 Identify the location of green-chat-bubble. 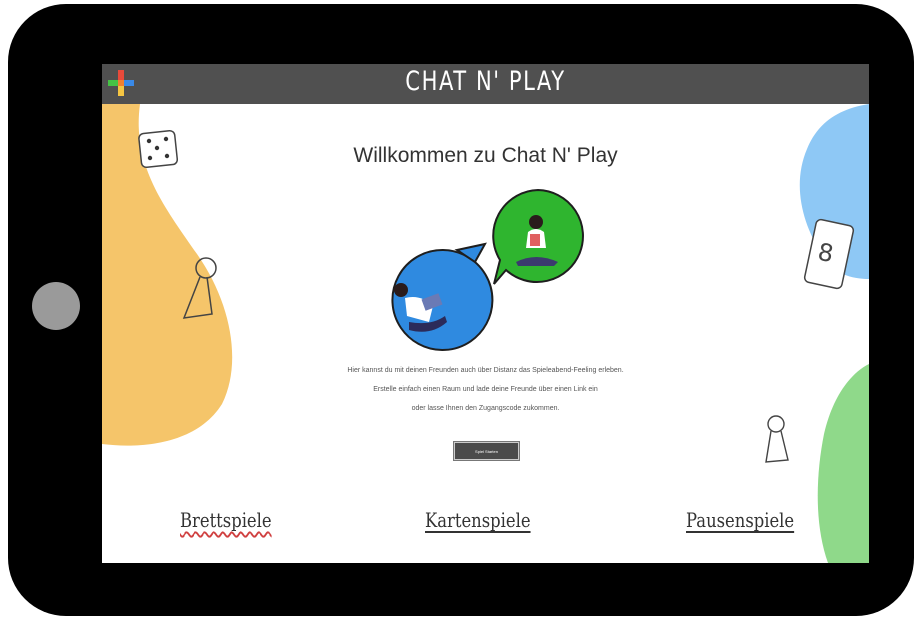
(538, 236).